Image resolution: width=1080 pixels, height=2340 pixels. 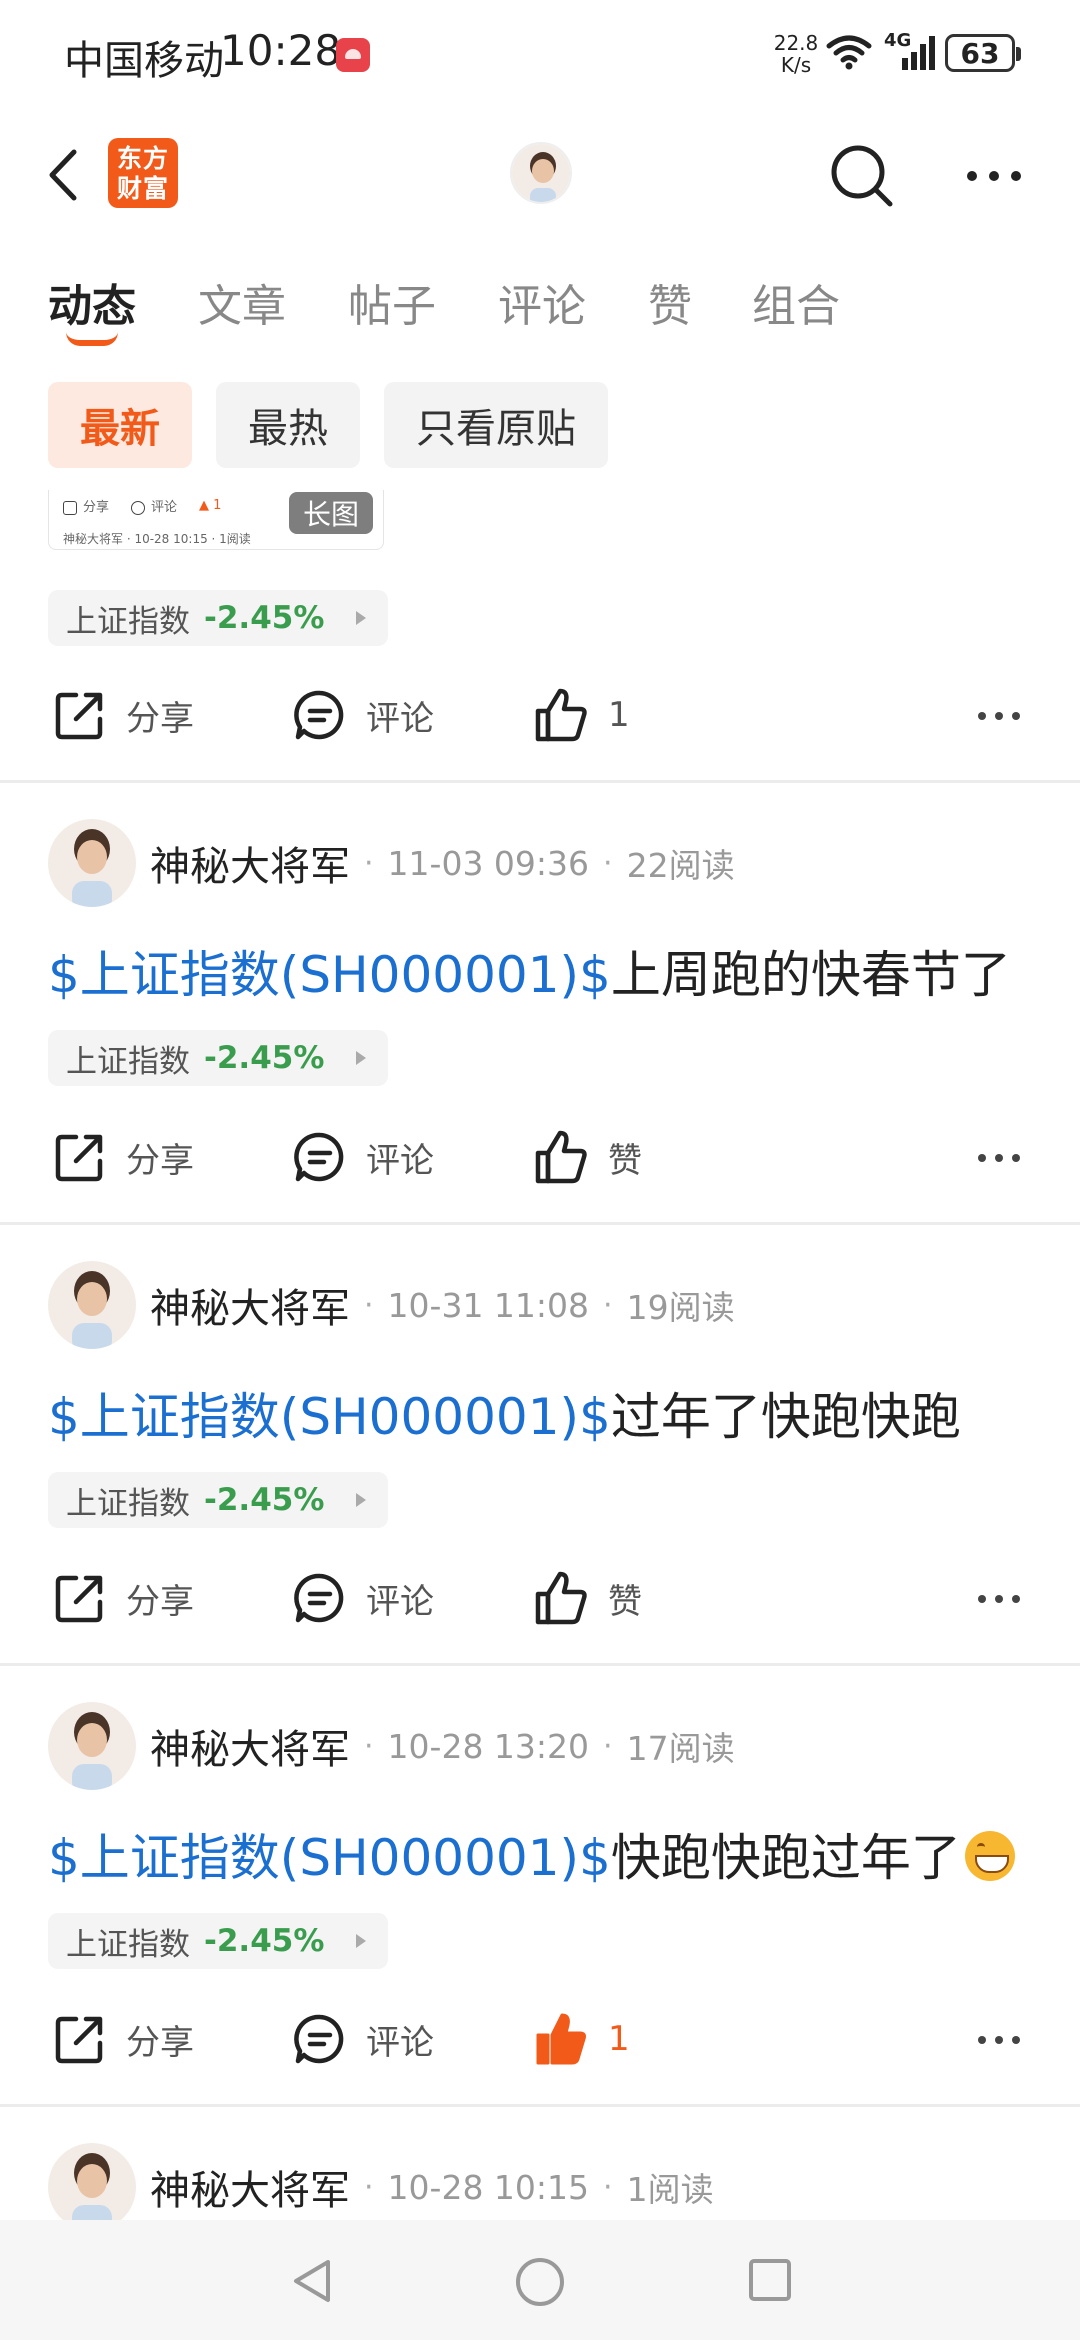 What do you see at coordinates (680, 1748) in the screenshot?
I see `read-count: 17阅读` at bounding box center [680, 1748].